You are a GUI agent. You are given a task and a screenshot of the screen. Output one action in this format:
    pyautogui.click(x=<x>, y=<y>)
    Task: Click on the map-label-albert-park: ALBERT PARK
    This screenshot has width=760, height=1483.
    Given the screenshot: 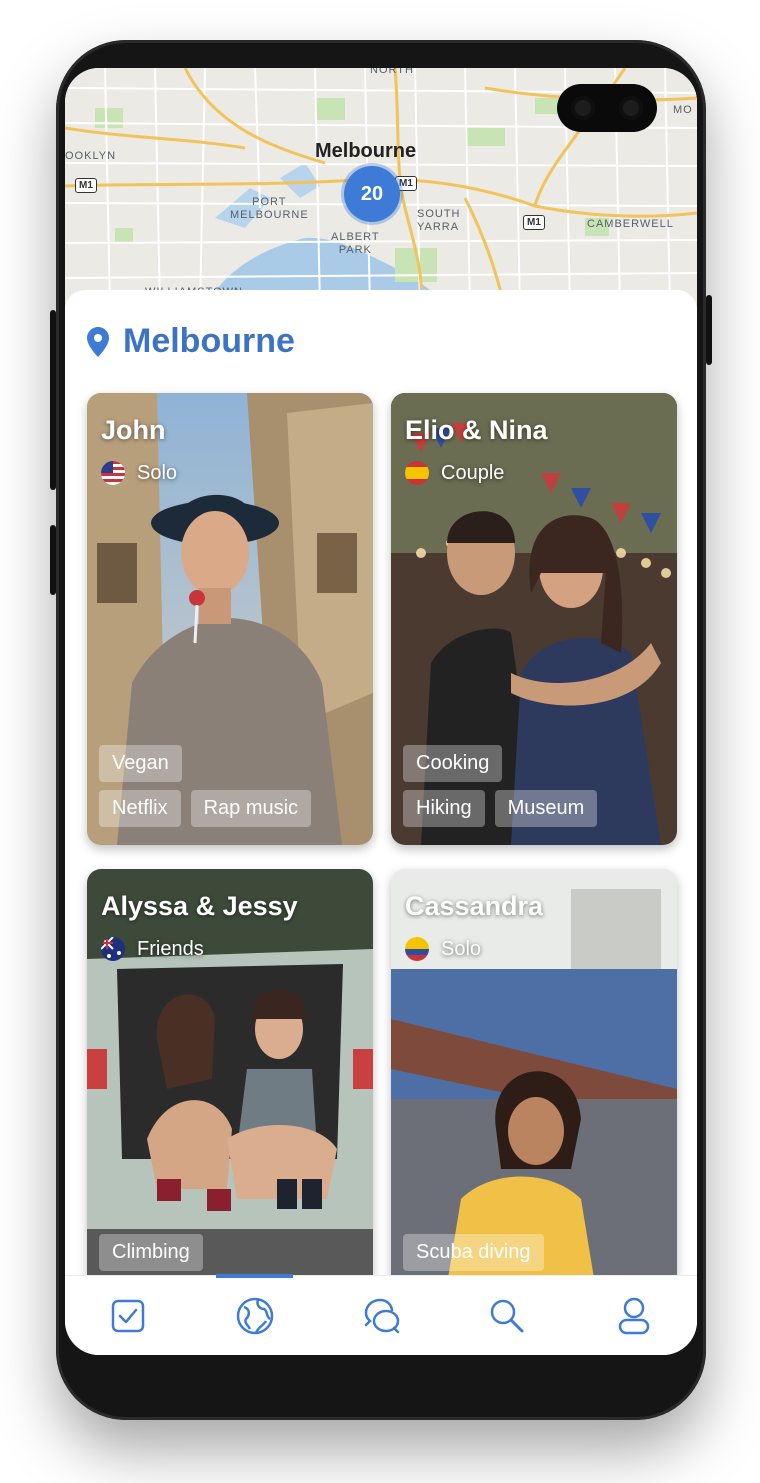 What is the action you would take?
    pyautogui.click(x=355, y=243)
    